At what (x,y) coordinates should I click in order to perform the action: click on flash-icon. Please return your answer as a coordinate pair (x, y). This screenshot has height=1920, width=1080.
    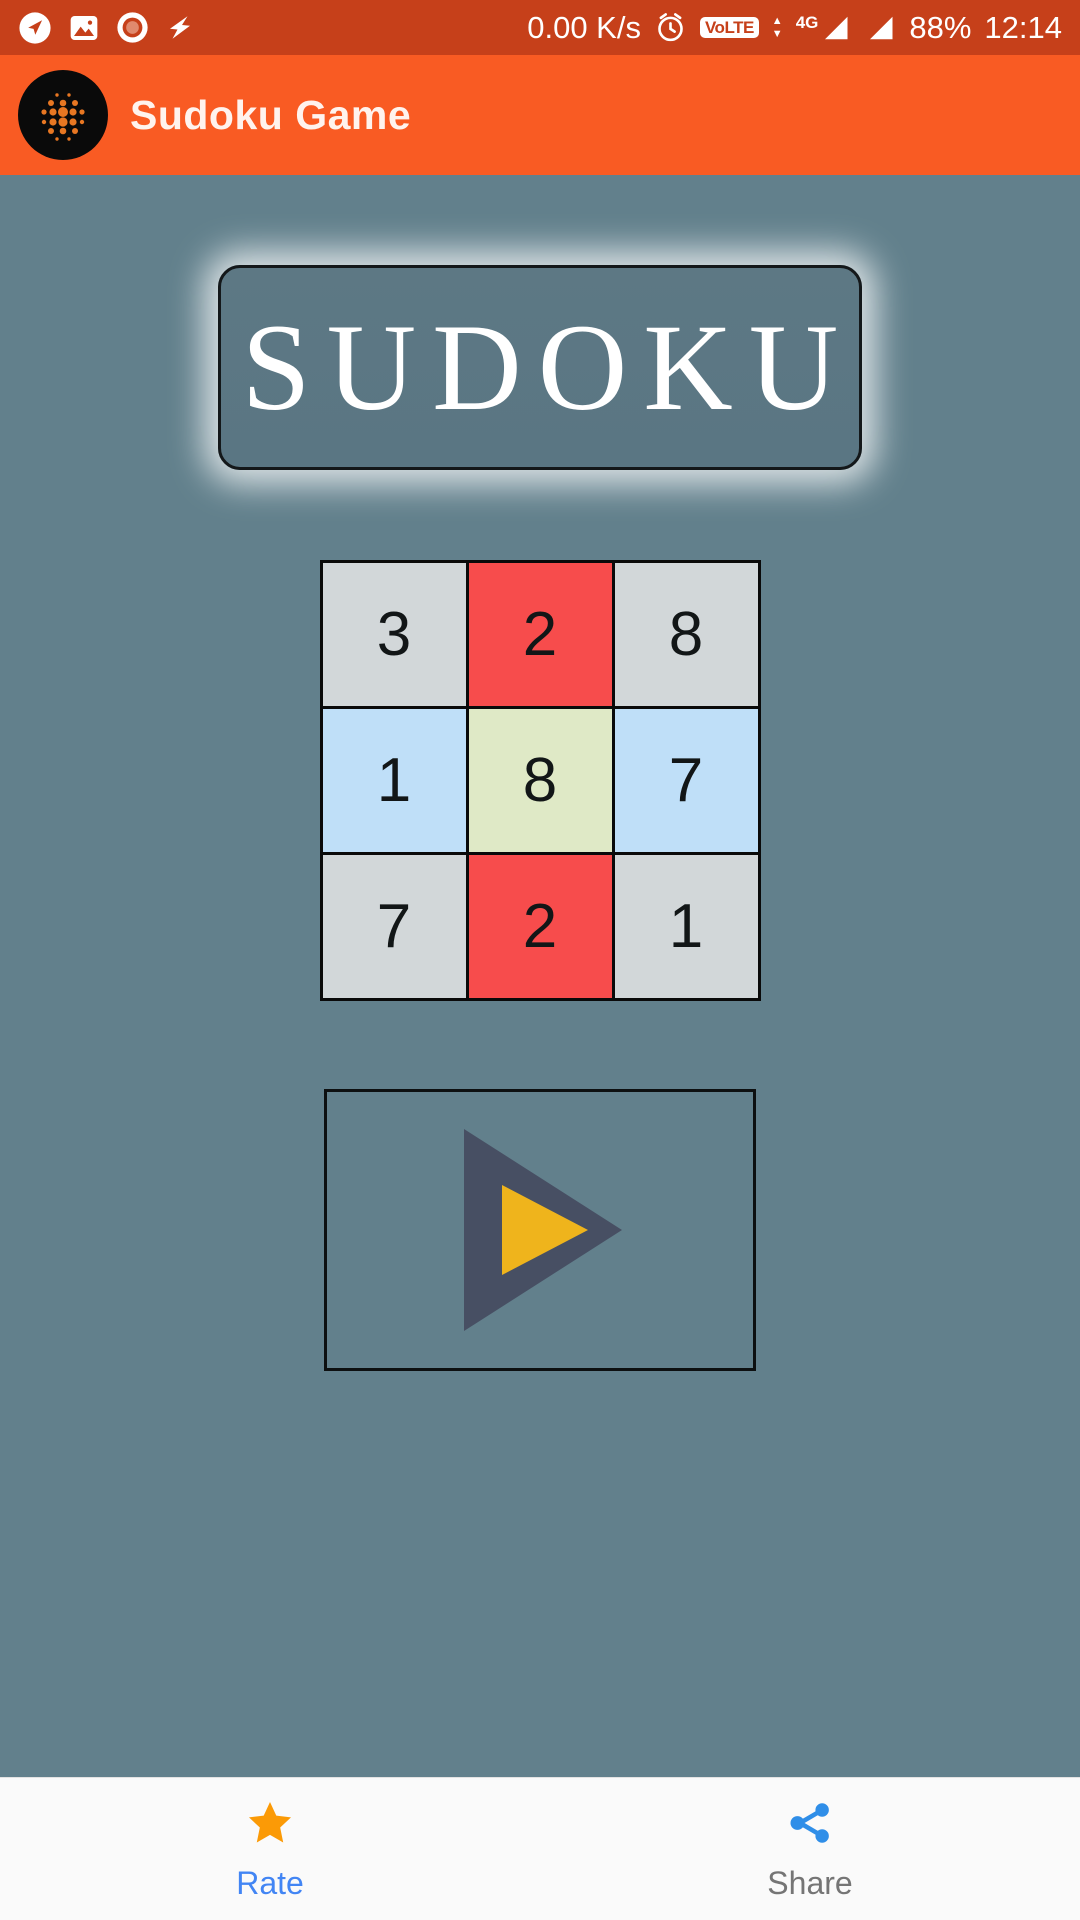
    Looking at the image, I should click on (180, 27).